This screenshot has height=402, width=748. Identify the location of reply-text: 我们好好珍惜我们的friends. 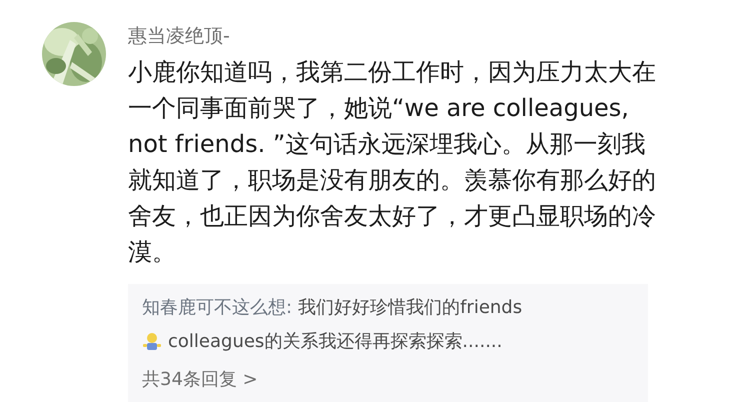
(410, 308).